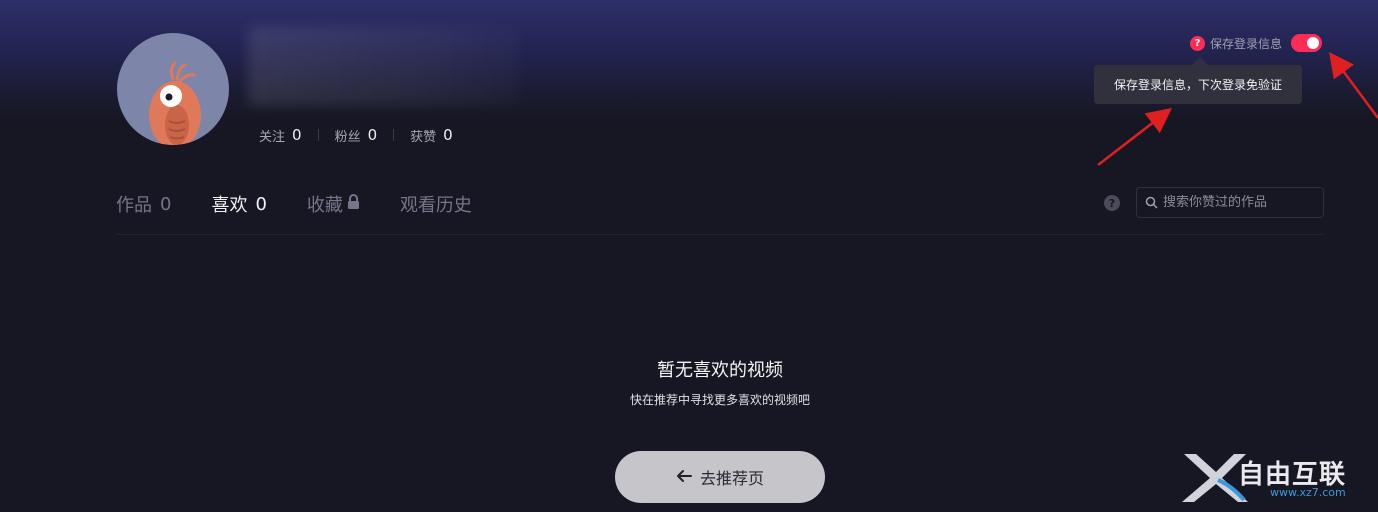  I want to click on tab-works: 作品 0, so click(143, 204).